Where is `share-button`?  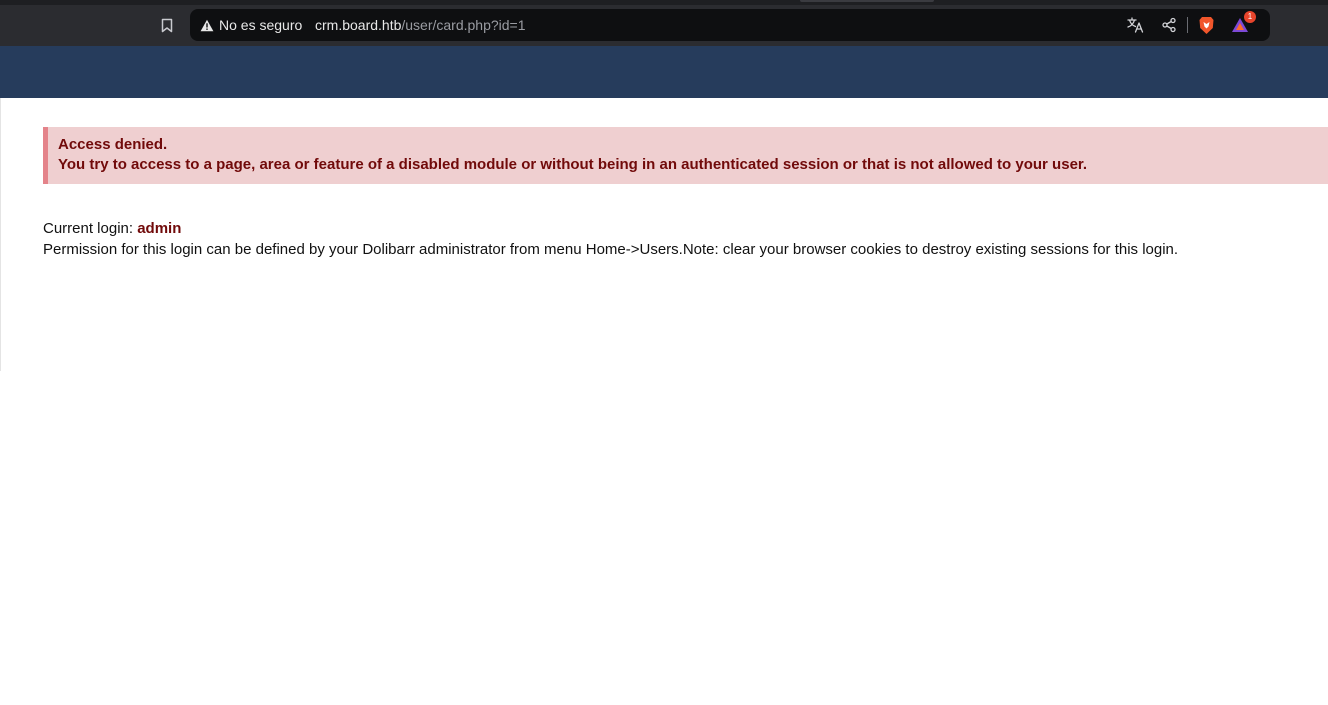
share-button is located at coordinates (1169, 25).